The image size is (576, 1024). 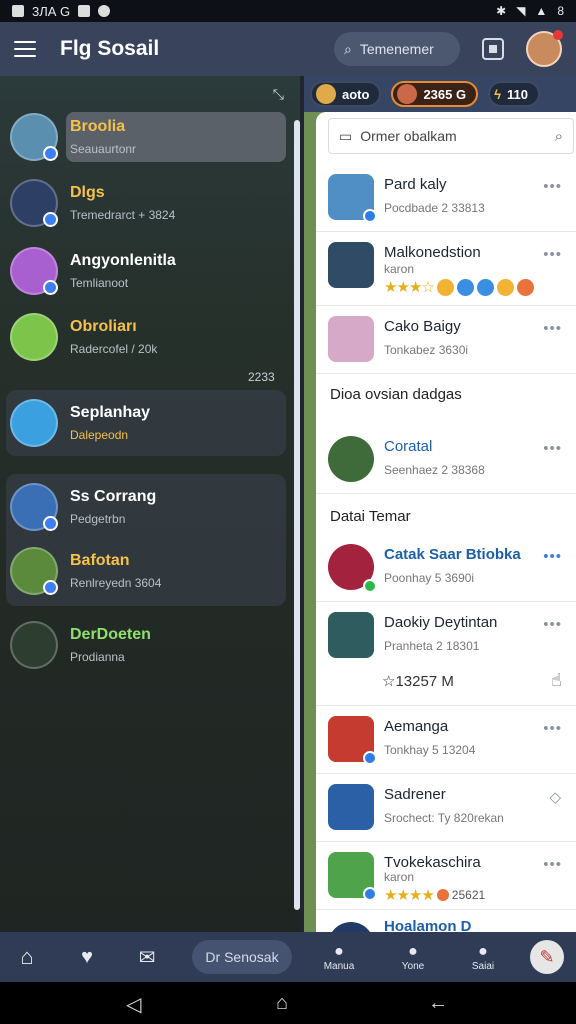 What do you see at coordinates (98, 519) in the screenshot?
I see `chat-subtitle: Pedgetrbn` at bounding box center [98, 519].